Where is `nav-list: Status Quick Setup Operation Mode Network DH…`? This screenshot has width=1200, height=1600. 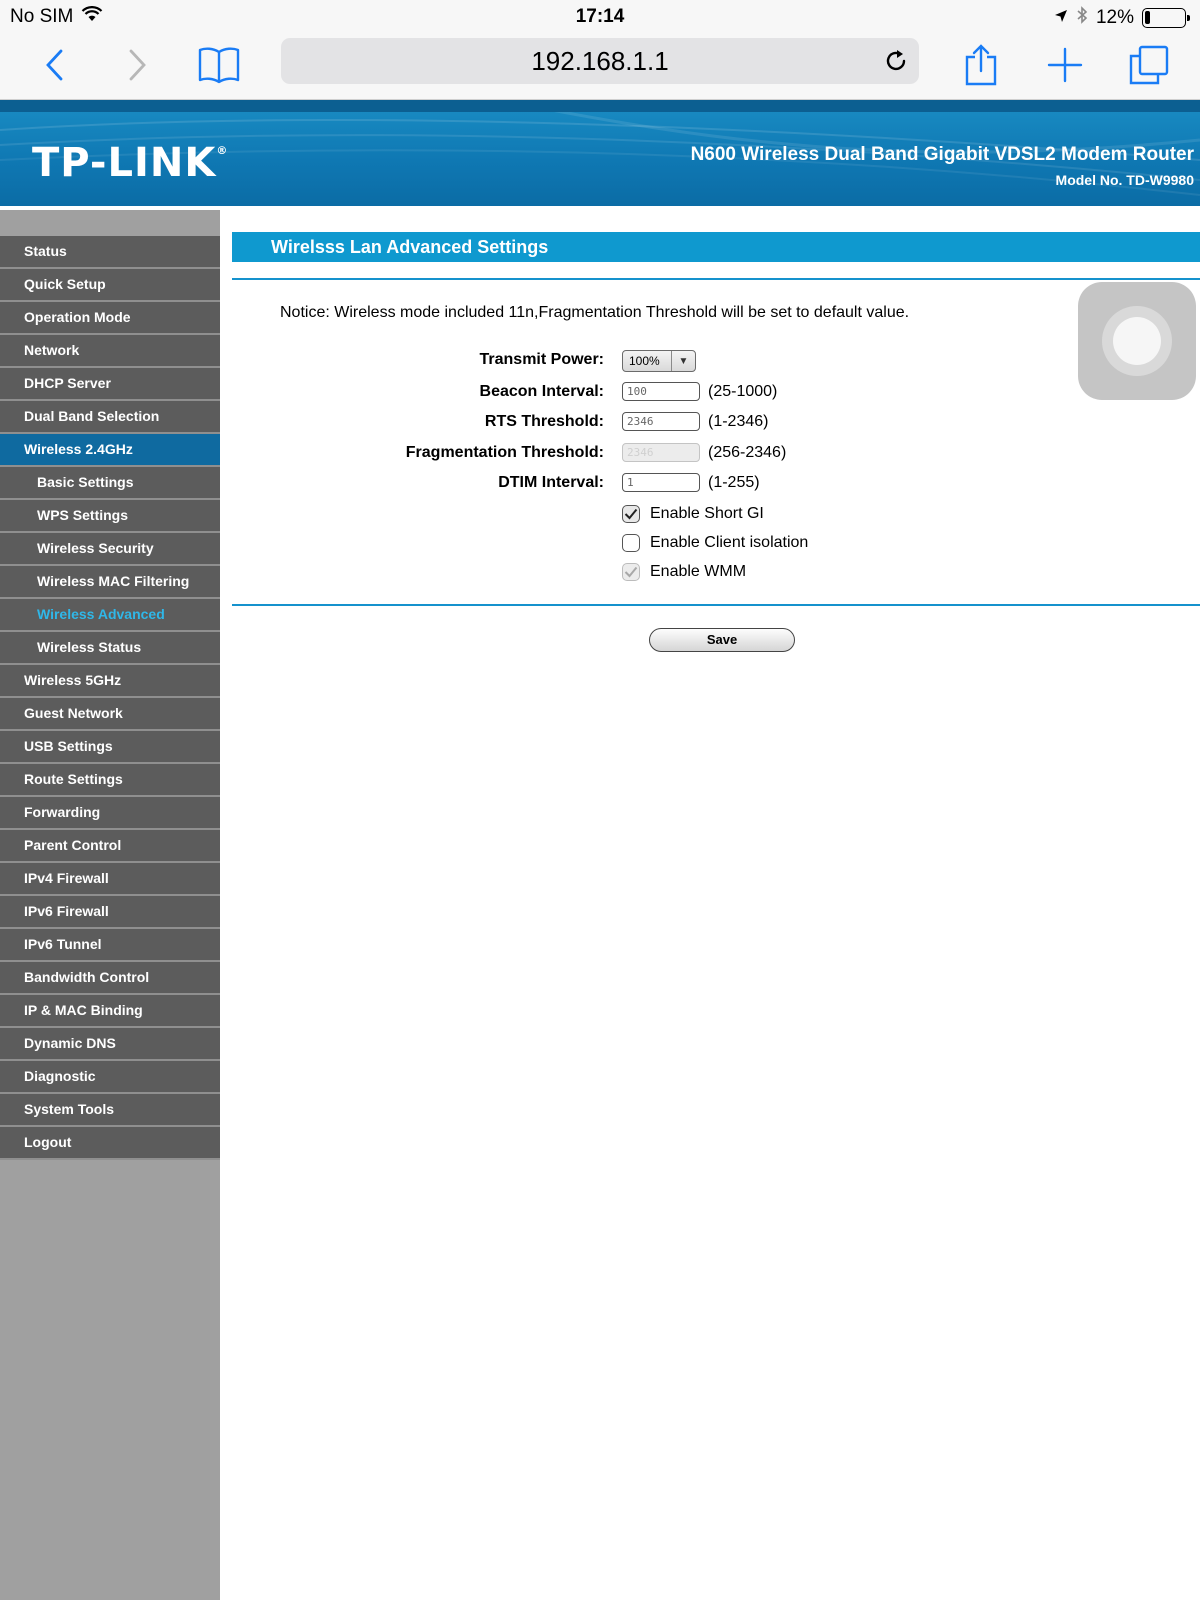
nav-list: Status Quick Setup Operation Mode Network DH… is located at coordinates (110, 698).